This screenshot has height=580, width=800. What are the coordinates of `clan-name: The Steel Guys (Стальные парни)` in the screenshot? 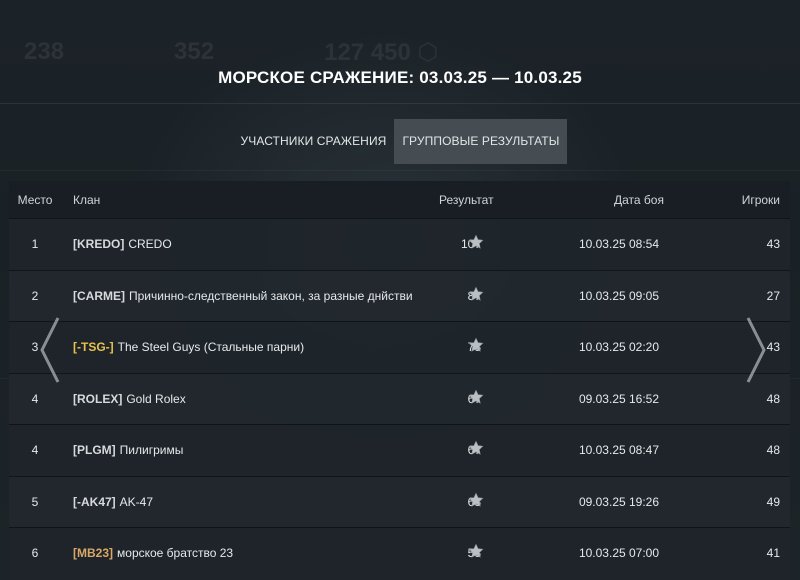 It's located at (211, 347).